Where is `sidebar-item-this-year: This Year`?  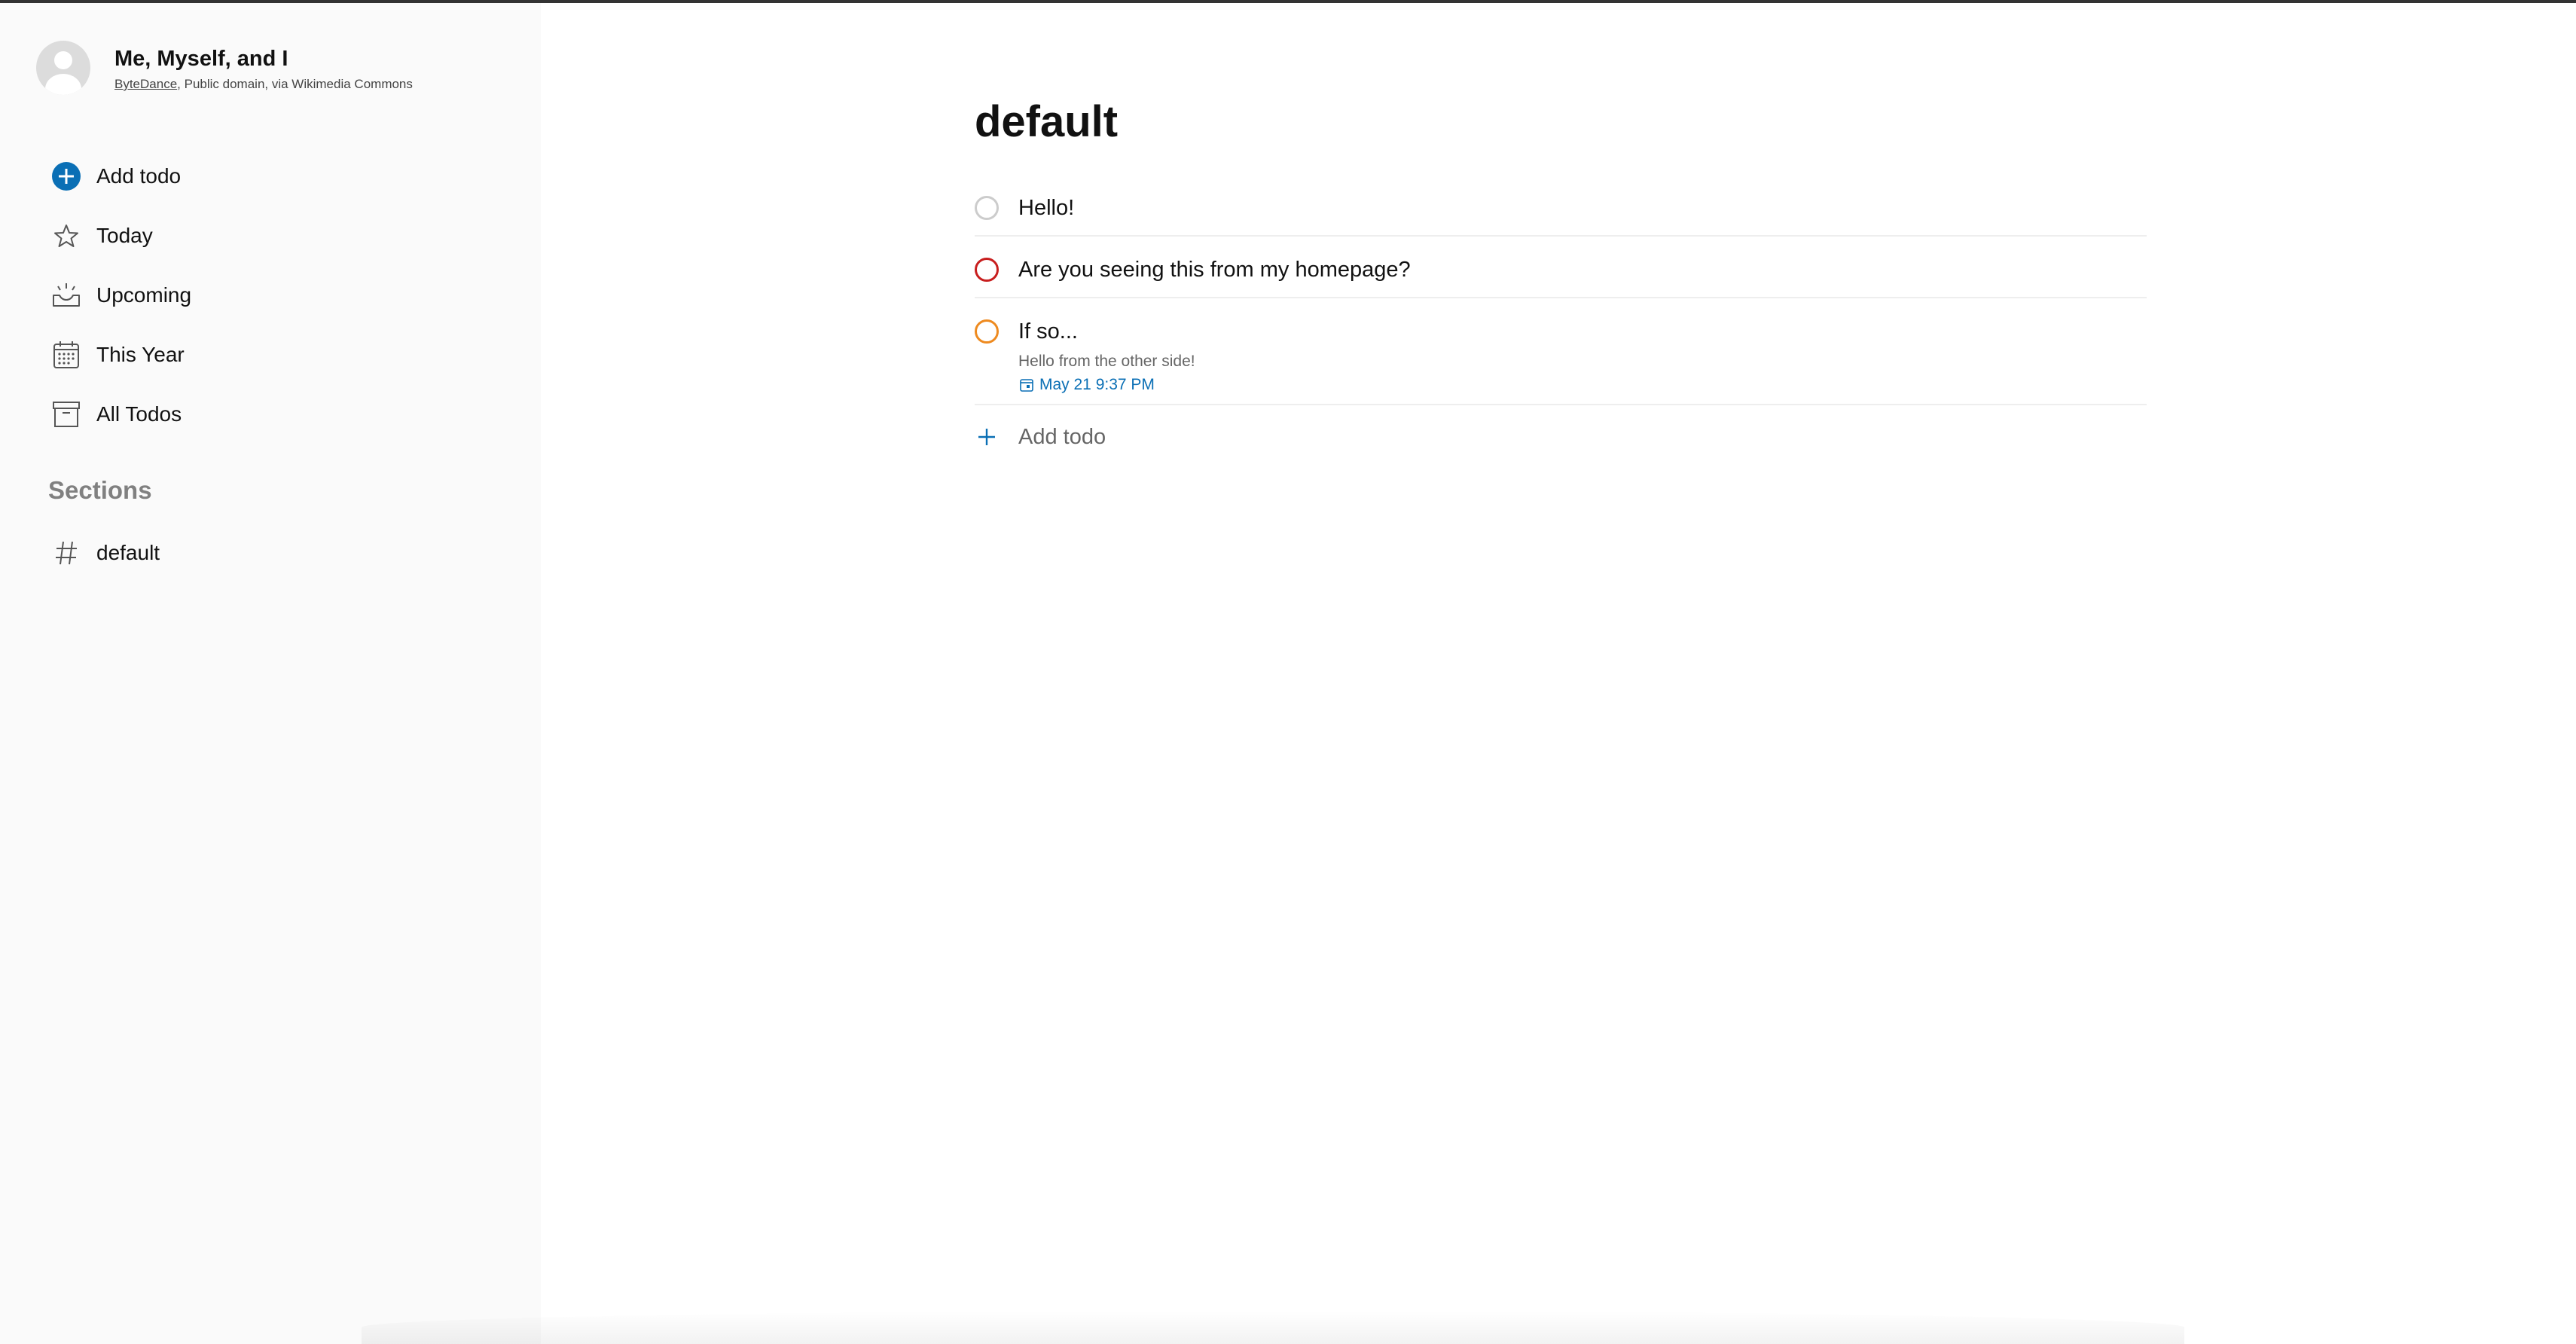 sidebar-item-this-year: This Year is located at coordinates (282, 354).